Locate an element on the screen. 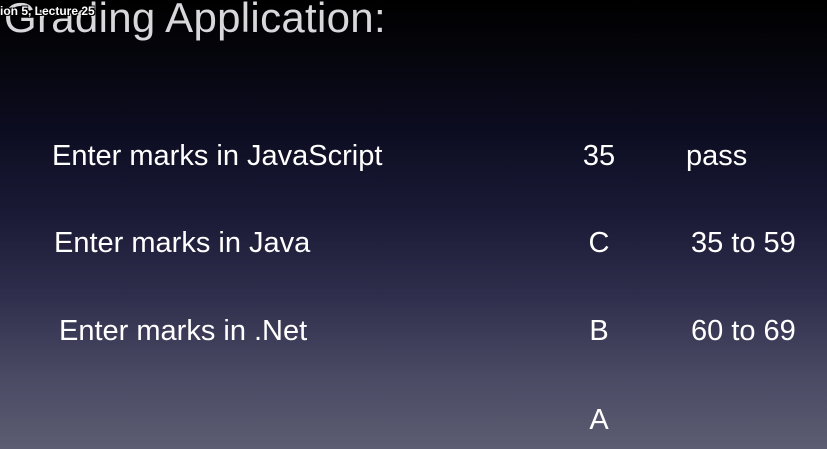 The height and width of the screenshot is (449, 827). row-1-grade: pass is located at coordinates (717, 156).